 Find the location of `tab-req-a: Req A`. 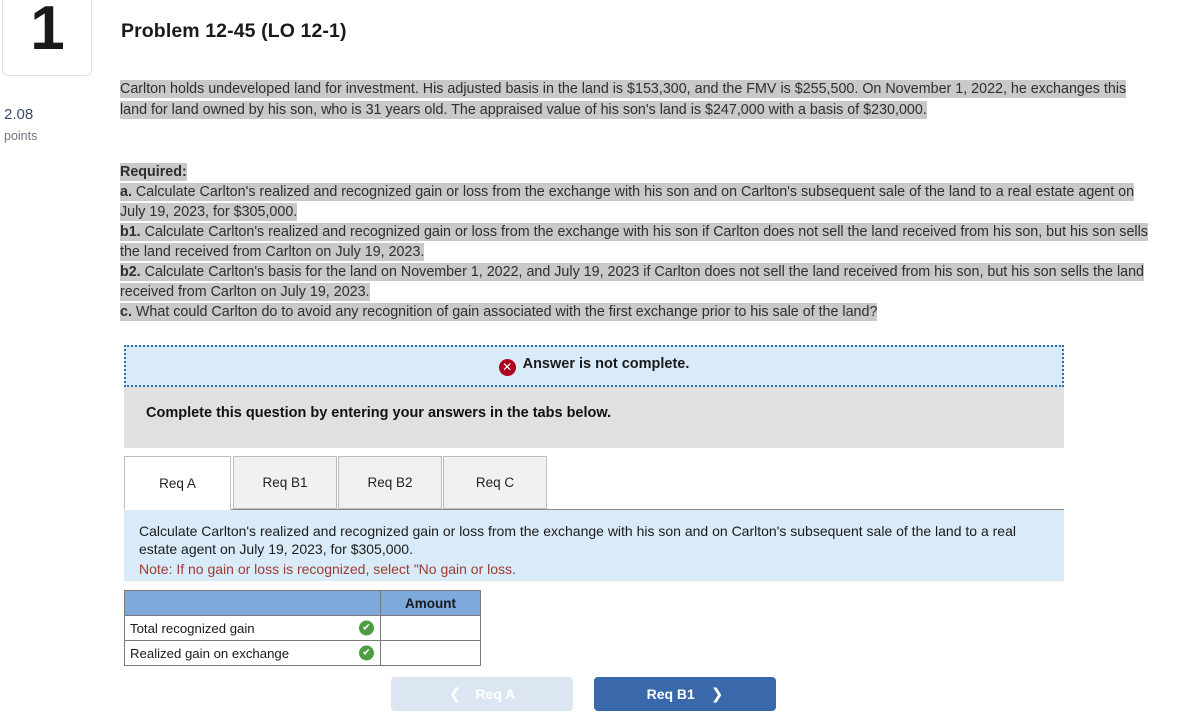

tab-req-a: Req A is located at coordinates (177, 483).